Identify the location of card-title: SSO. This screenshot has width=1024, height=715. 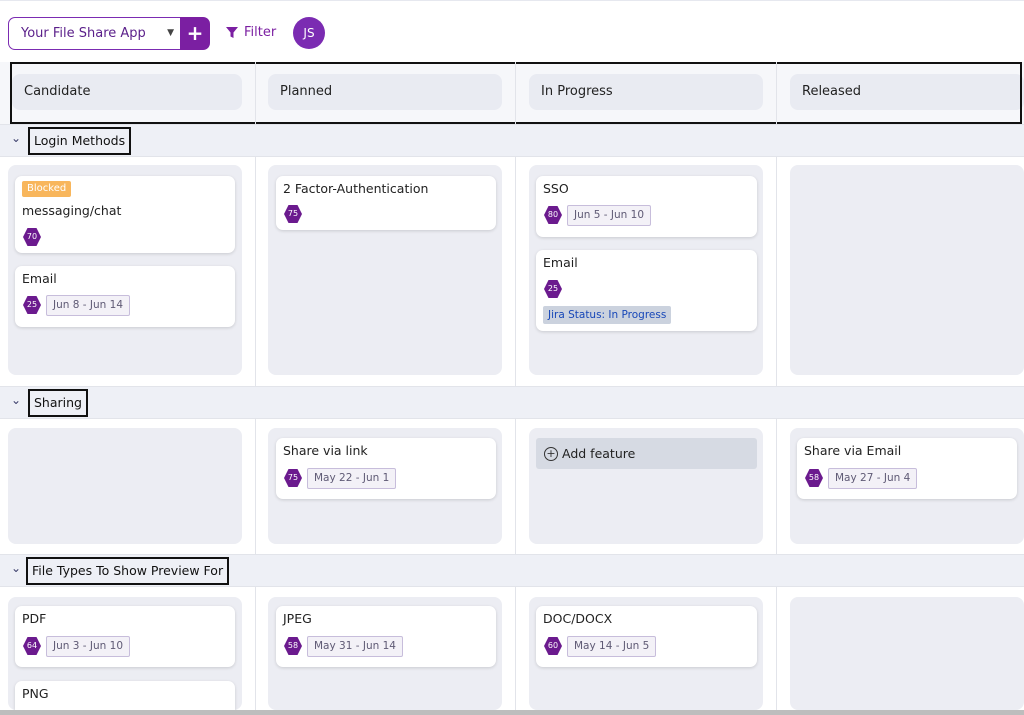
(556, 188).